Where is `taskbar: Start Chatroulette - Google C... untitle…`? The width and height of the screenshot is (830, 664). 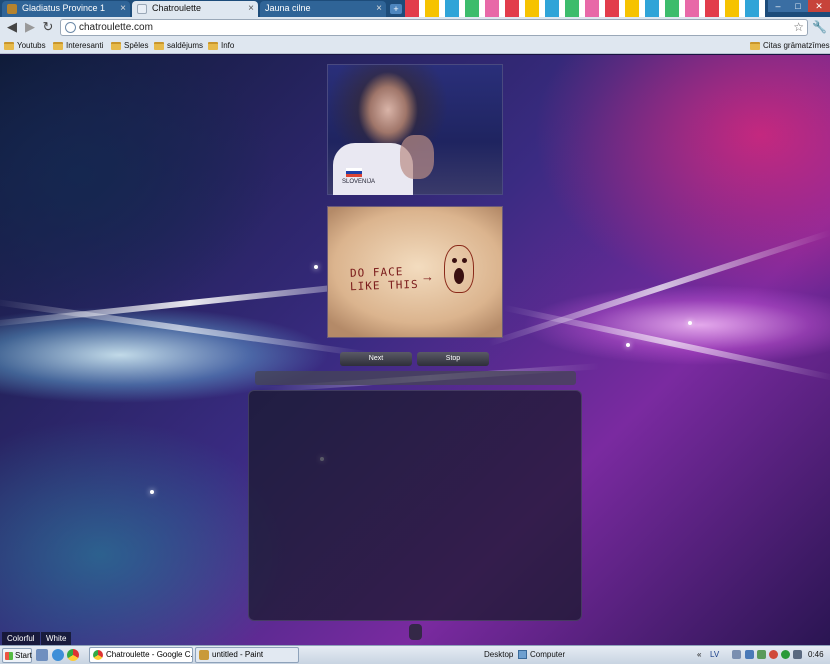 taskbar: Start Chatroulette - Google C... untitle… is located at coordinates (415, 654).